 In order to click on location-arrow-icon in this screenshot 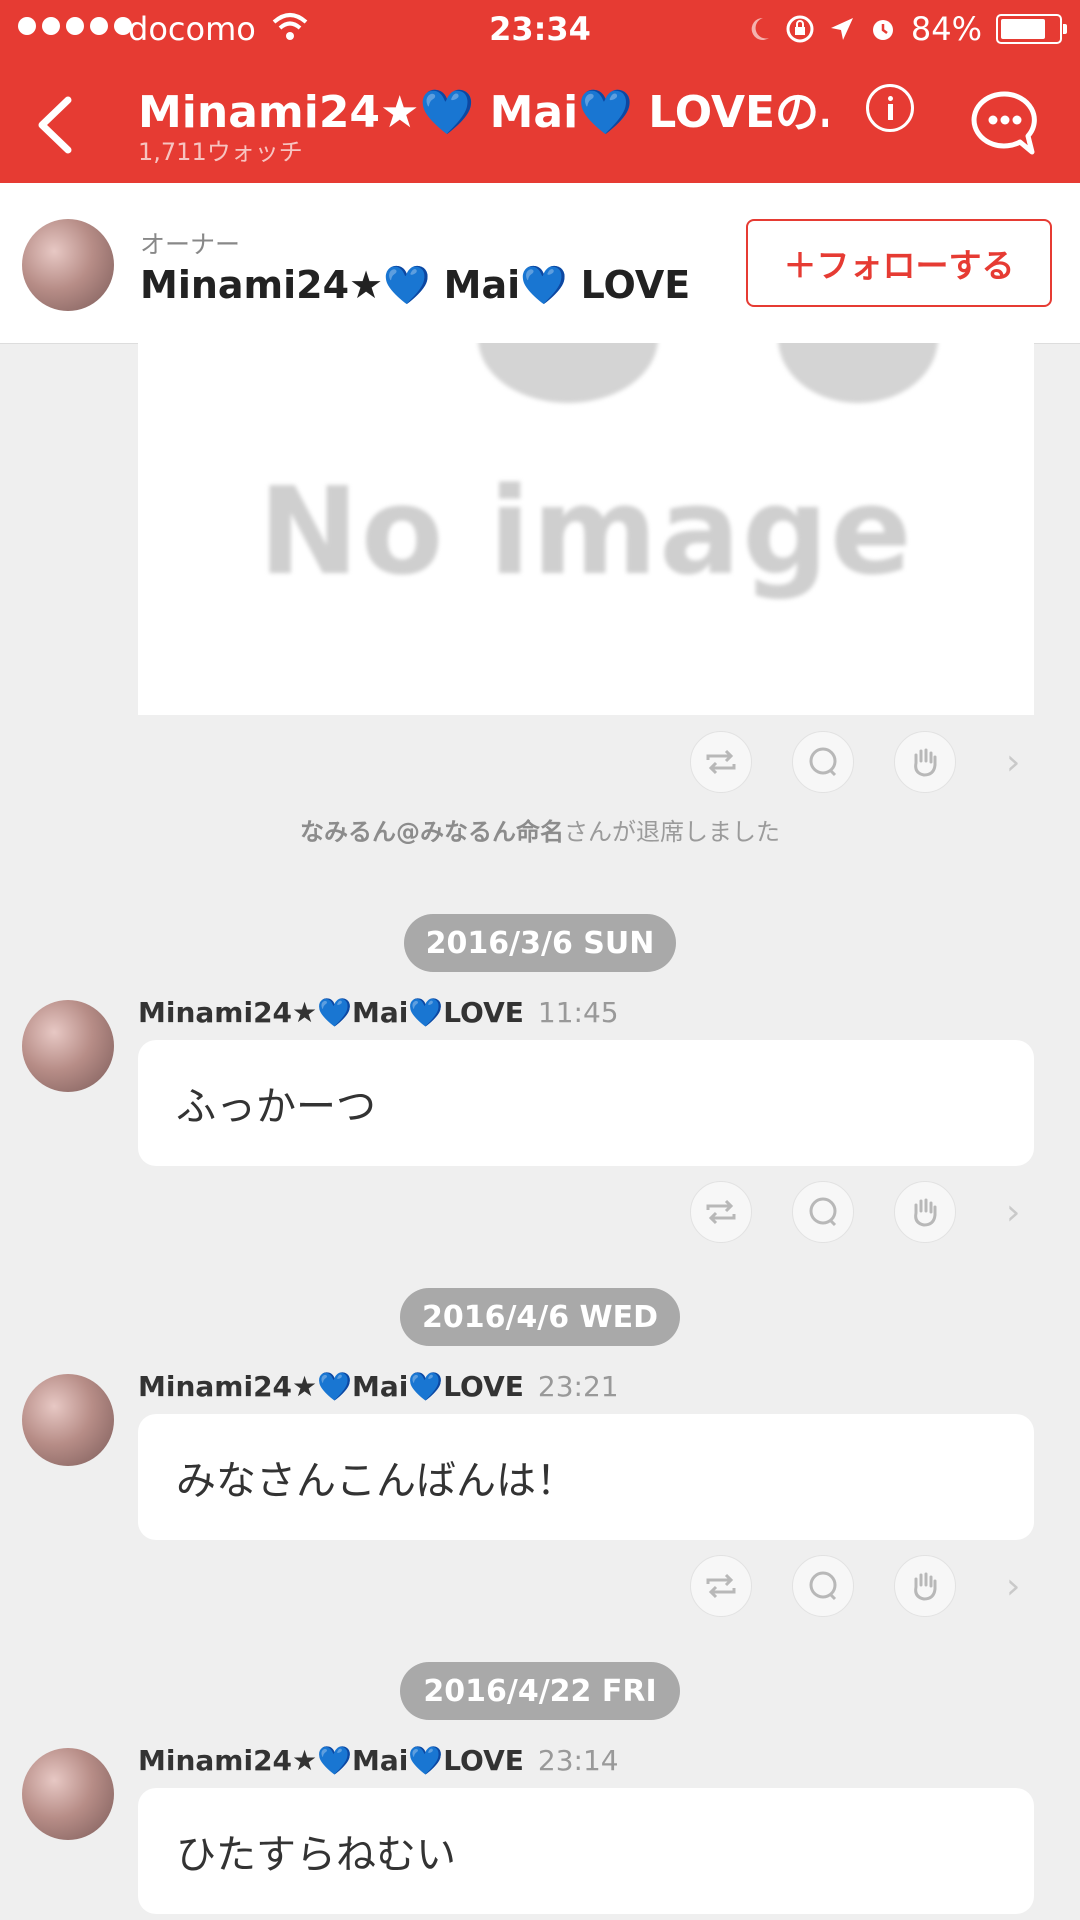, I will do `click(841, 29)`.